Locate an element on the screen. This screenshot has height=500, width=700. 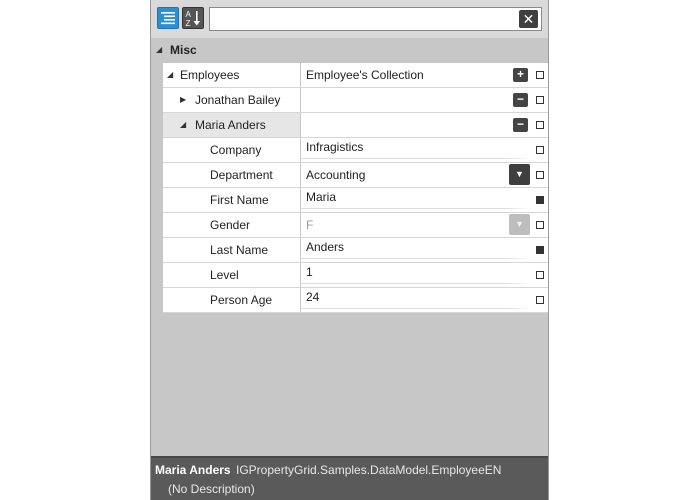
property-value-editor: 24 is located at coordinates (415, 300).